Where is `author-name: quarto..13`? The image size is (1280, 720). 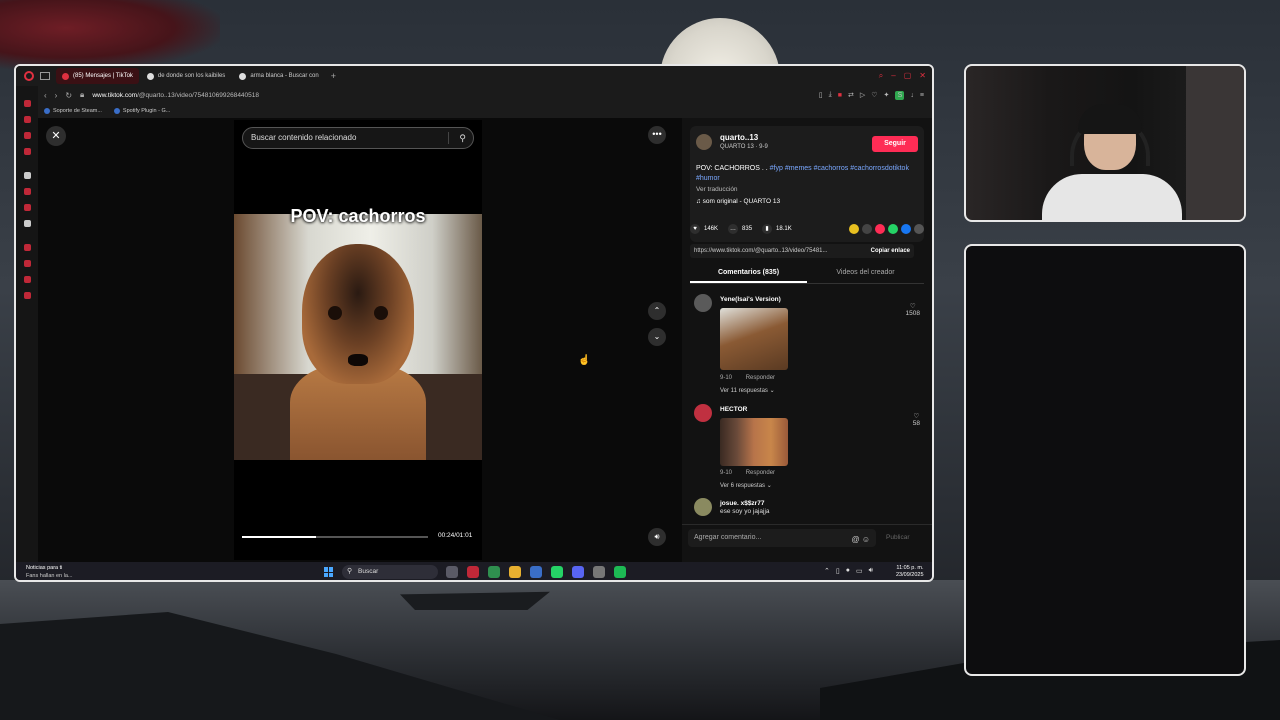
author-name: quarto..13 is located at coordinates (739, 137).